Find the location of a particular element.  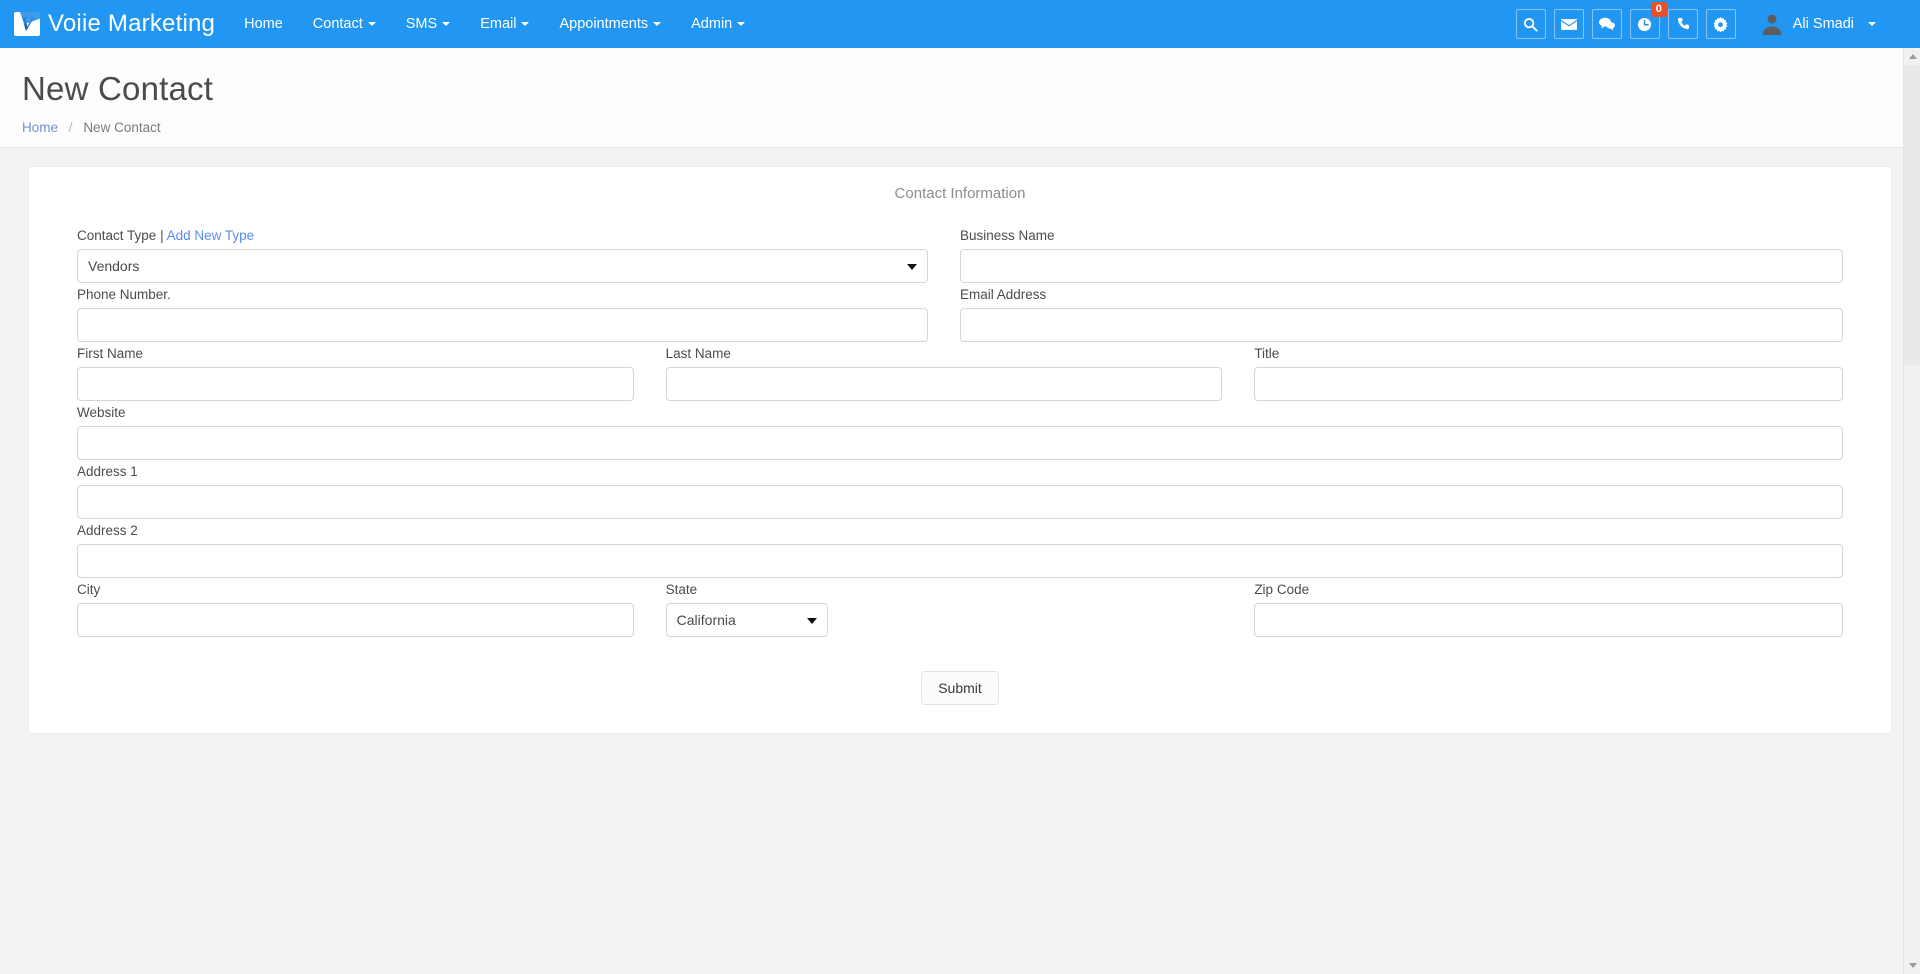

form-row-address1: Address 1 is located at coordinates (960, 491).